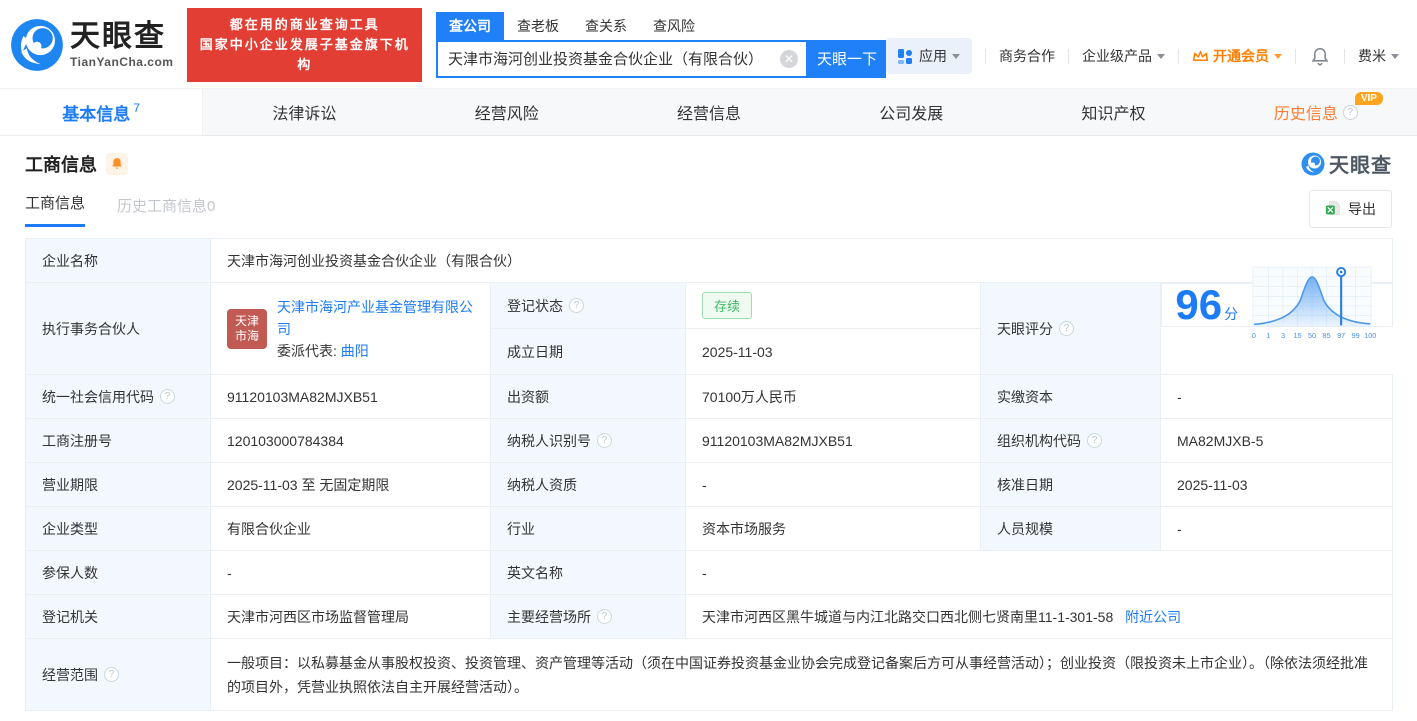  What do you see at coordinates (70, 674) in the screenshot?
I see `business-scope-label: 经营范围` at bounding box center [70, 674].